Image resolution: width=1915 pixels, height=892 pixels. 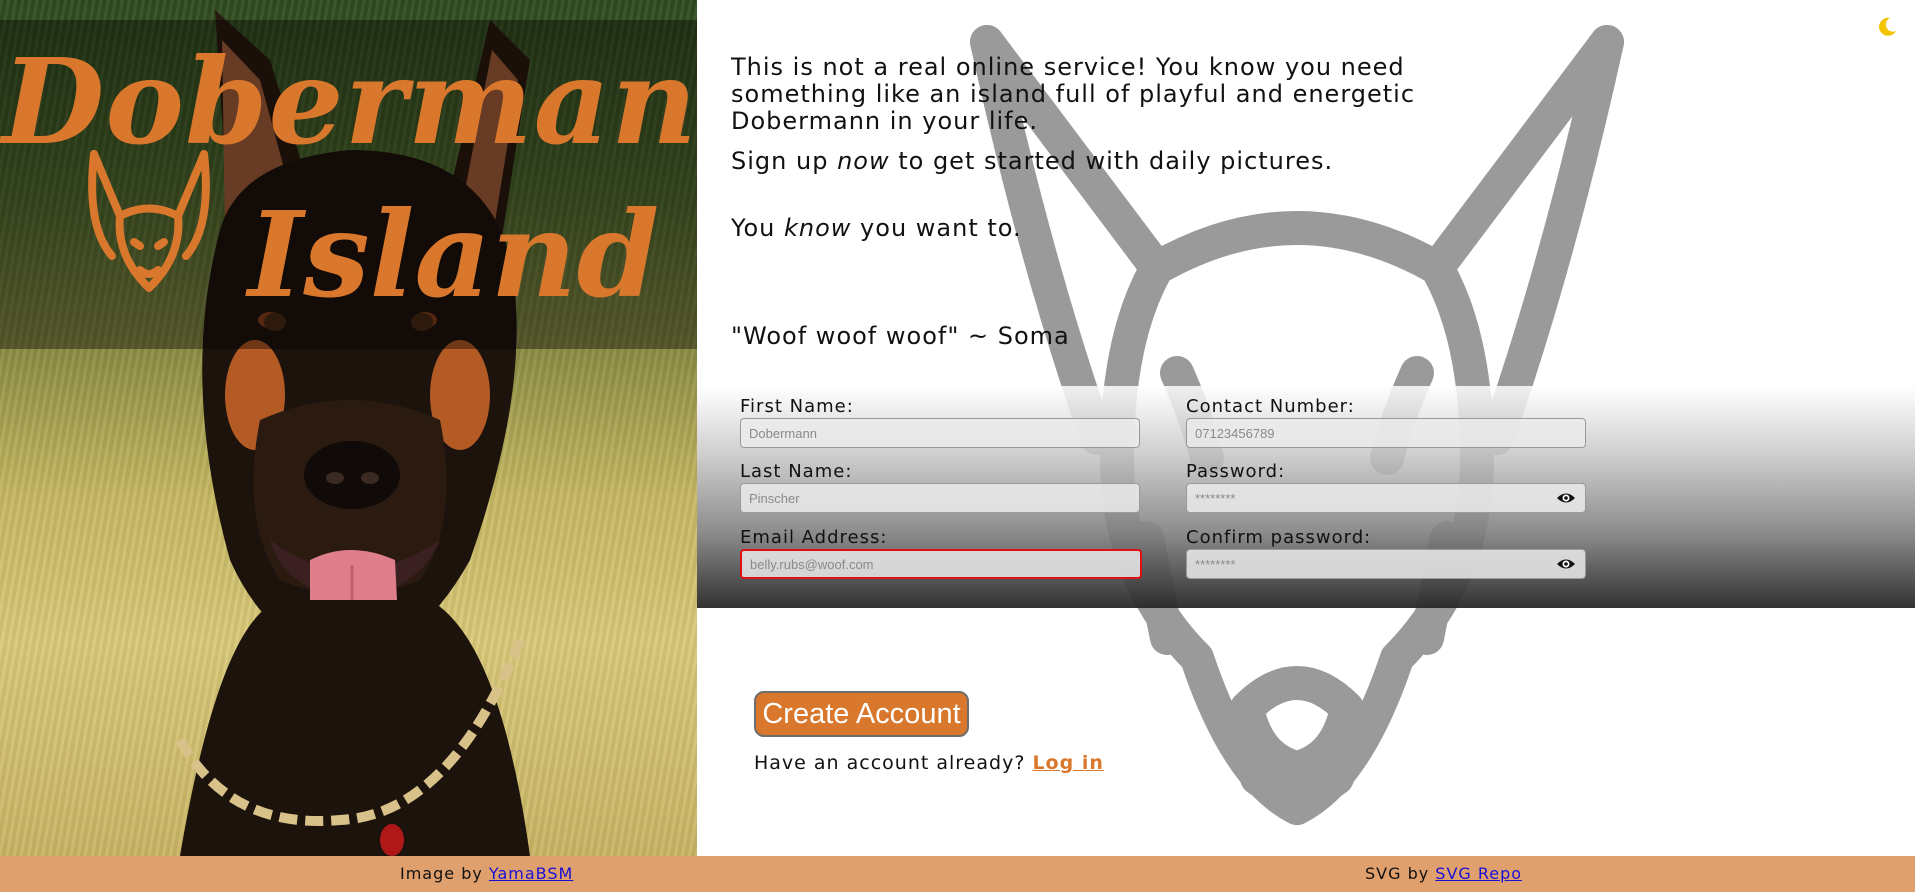 I want to click on image-credit-text: Image by, so click(x=444, y=873).